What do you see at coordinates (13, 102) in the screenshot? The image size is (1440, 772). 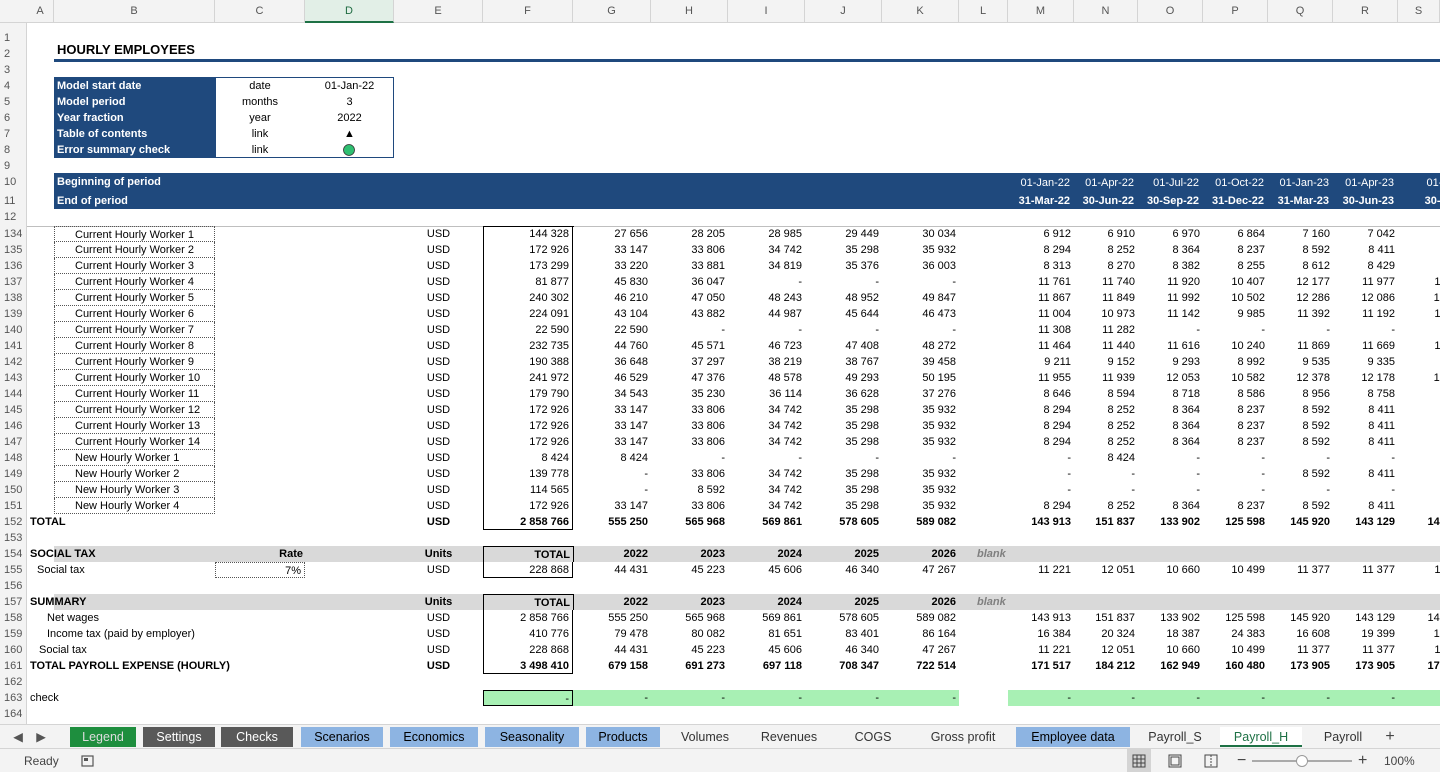 I see `row-header: 5` at bounding box center [13, 102].